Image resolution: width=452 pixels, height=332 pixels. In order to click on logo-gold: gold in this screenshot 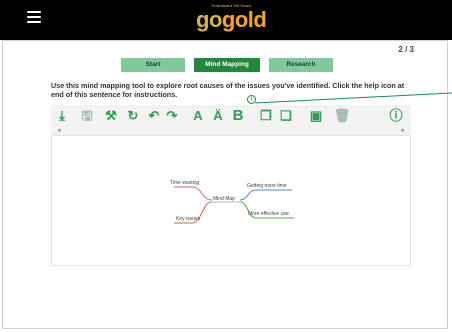, I will do `click(244, 19)`.